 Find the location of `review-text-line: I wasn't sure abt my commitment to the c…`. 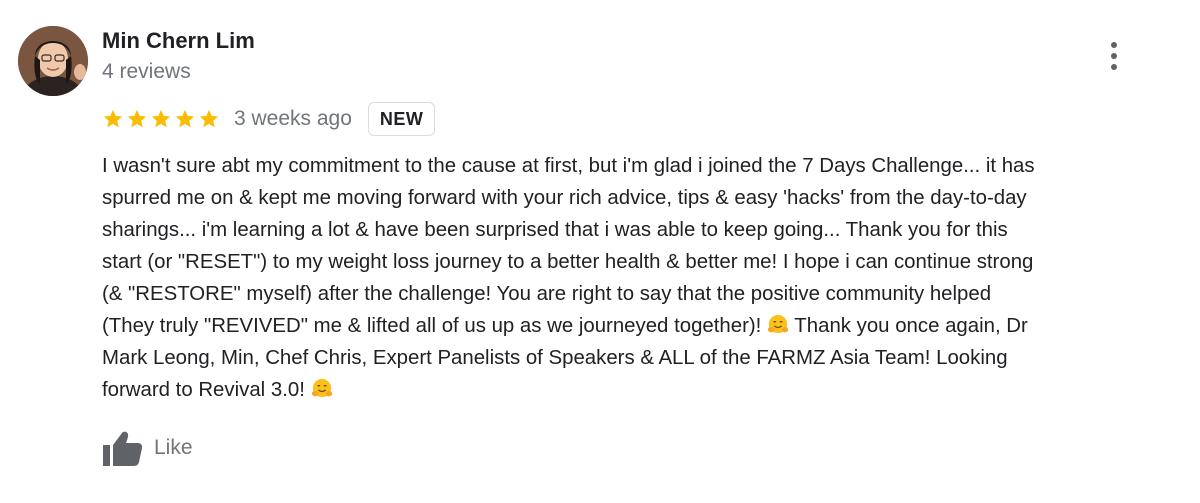

review-text-line: I wasn't sure abt my commitment to the c… is located at coordinates (568, 166).